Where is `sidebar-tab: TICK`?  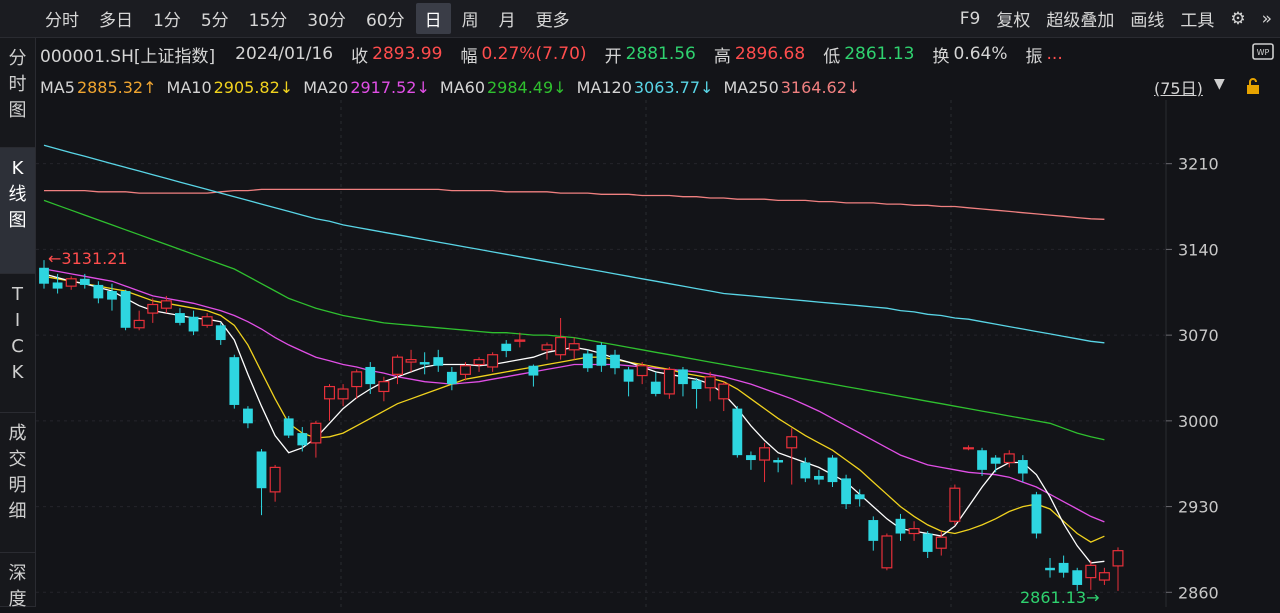 sidebar-tab: TICK is located at coordinates (17, 343).